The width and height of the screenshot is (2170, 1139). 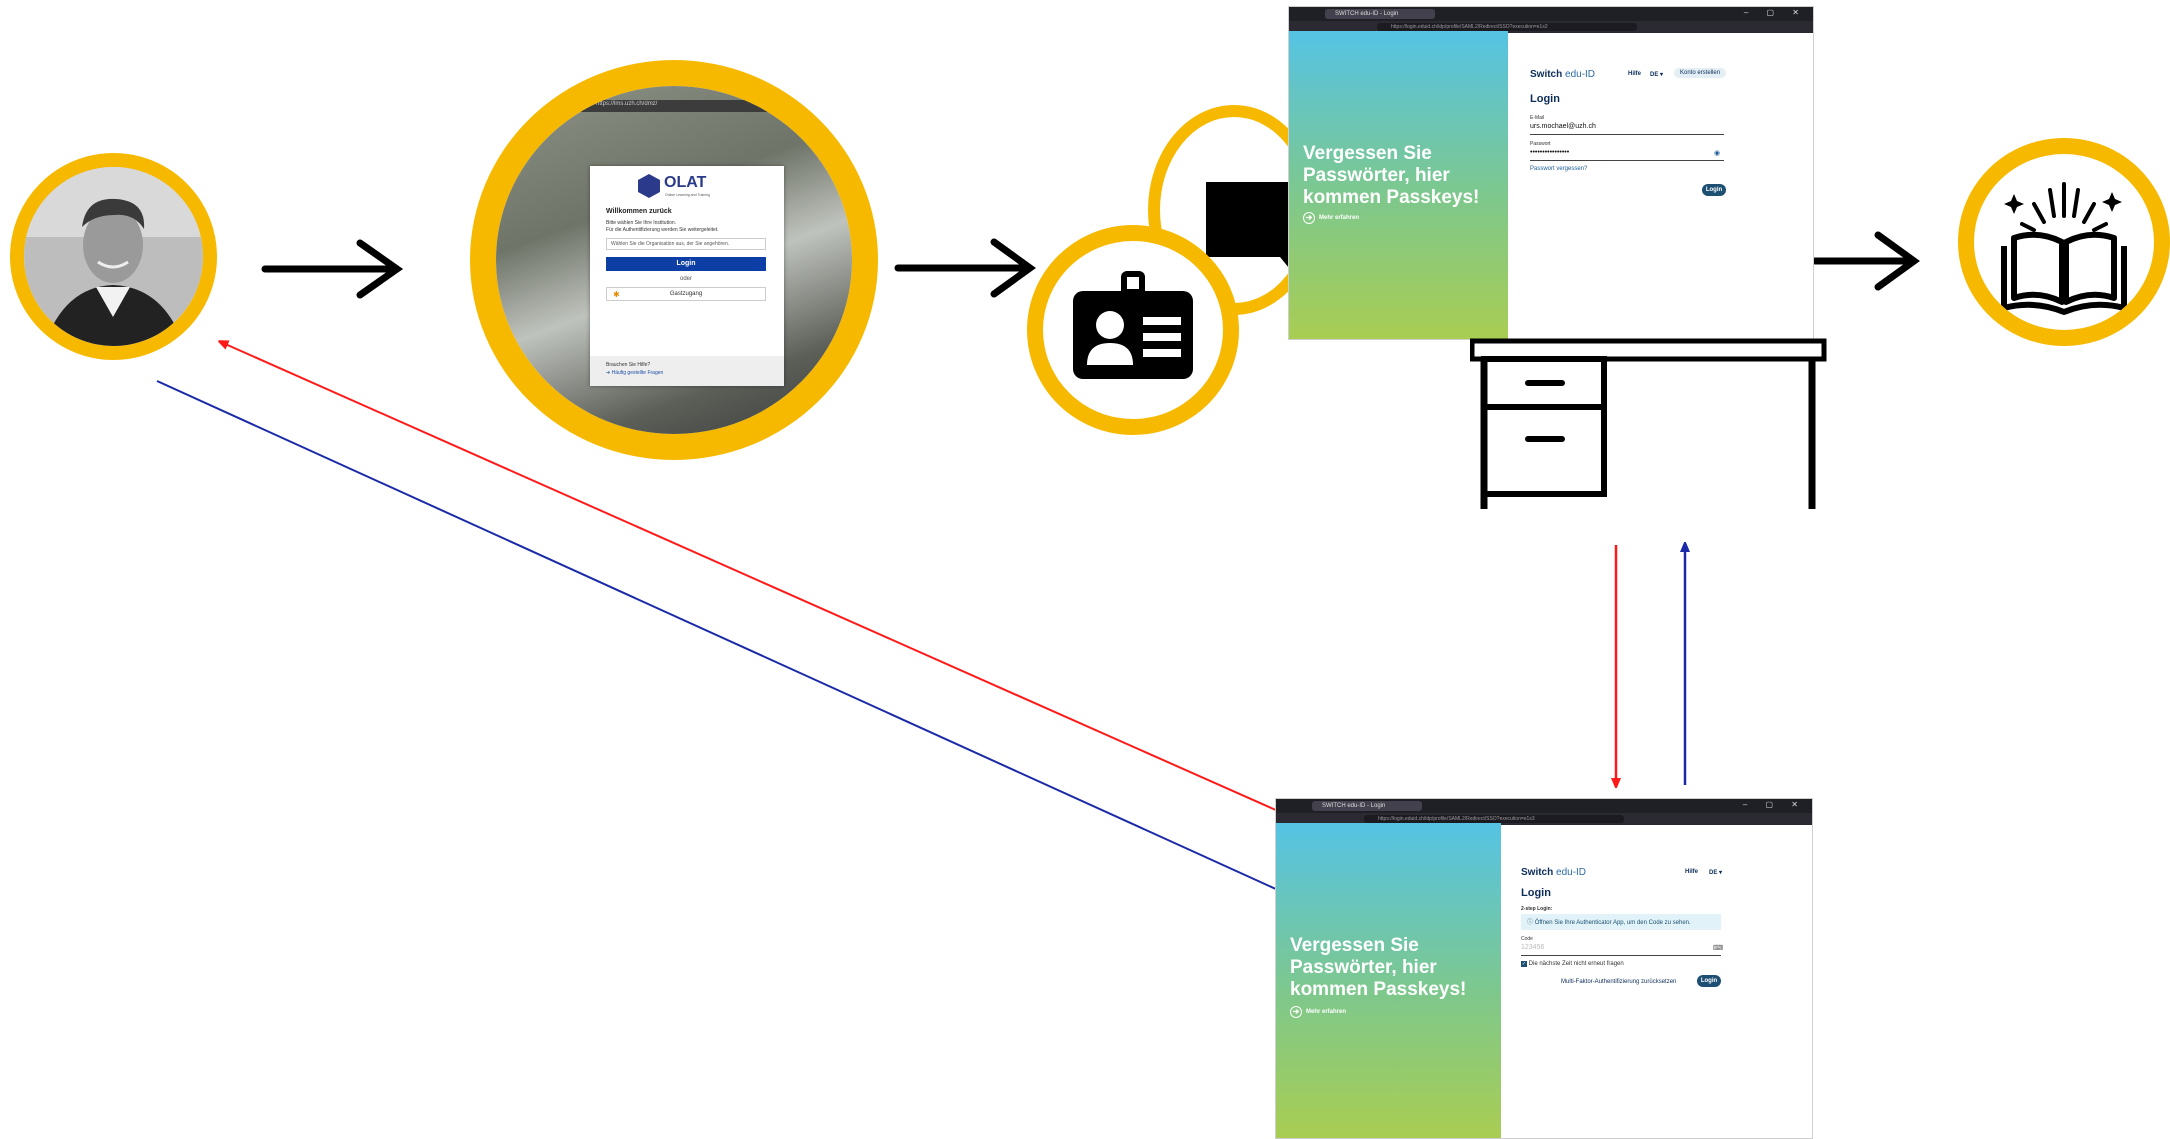 I want to click on eye-icon: ◉, so click(x=1717, y=153).